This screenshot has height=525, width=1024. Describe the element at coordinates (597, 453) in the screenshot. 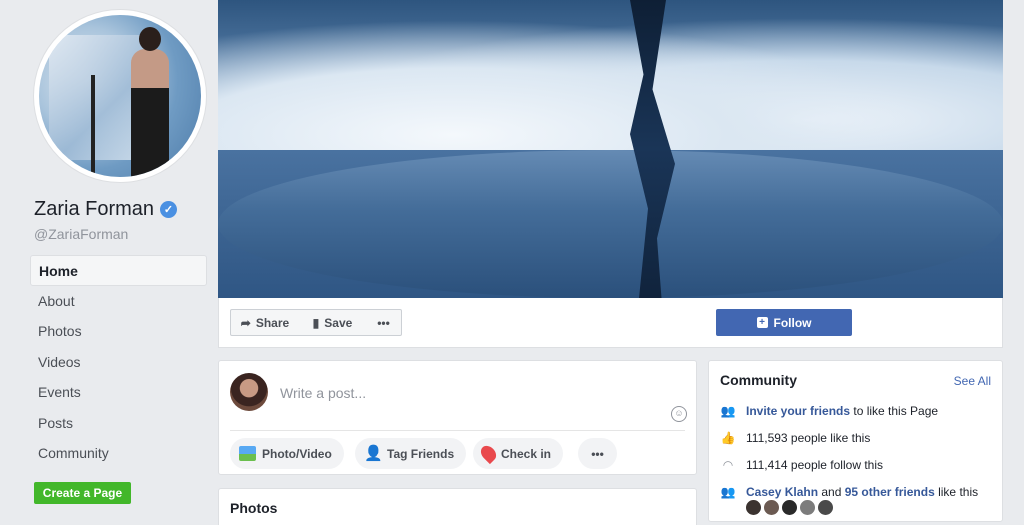

I see `composer-more-button: •••` at that location.